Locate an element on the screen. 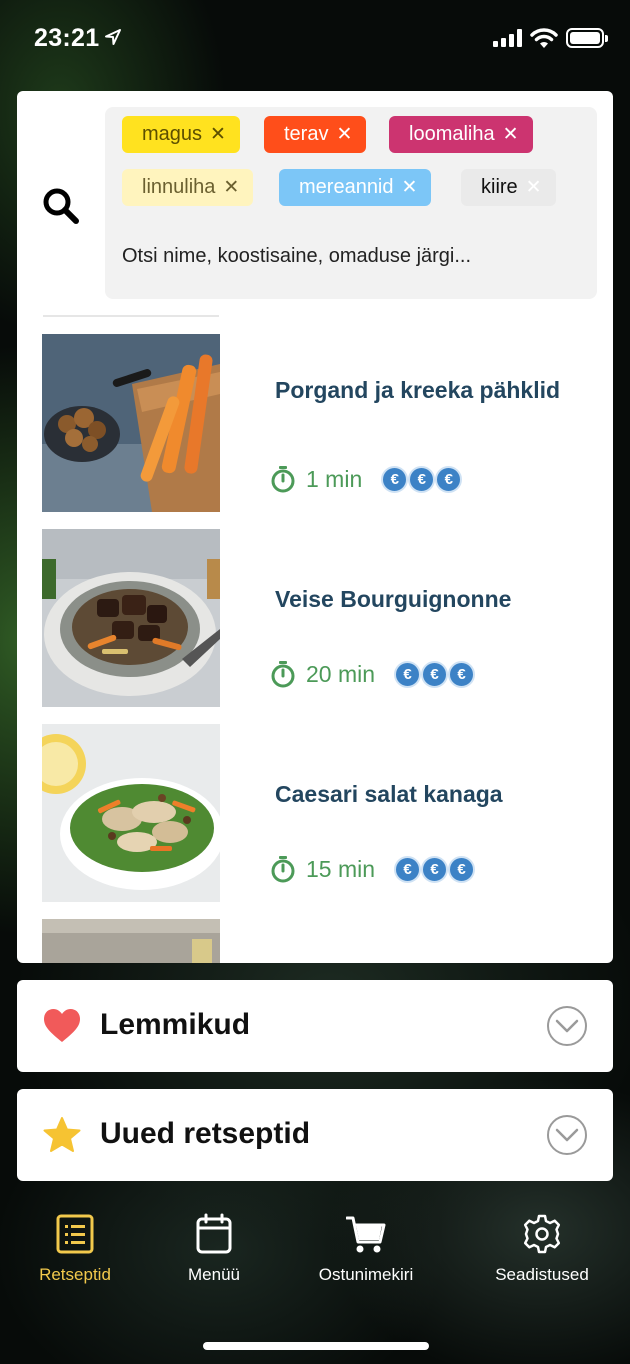 This screenshot has width=630, height=1364. section-title: Uued retseptid is located at coordinates (205, 1133).